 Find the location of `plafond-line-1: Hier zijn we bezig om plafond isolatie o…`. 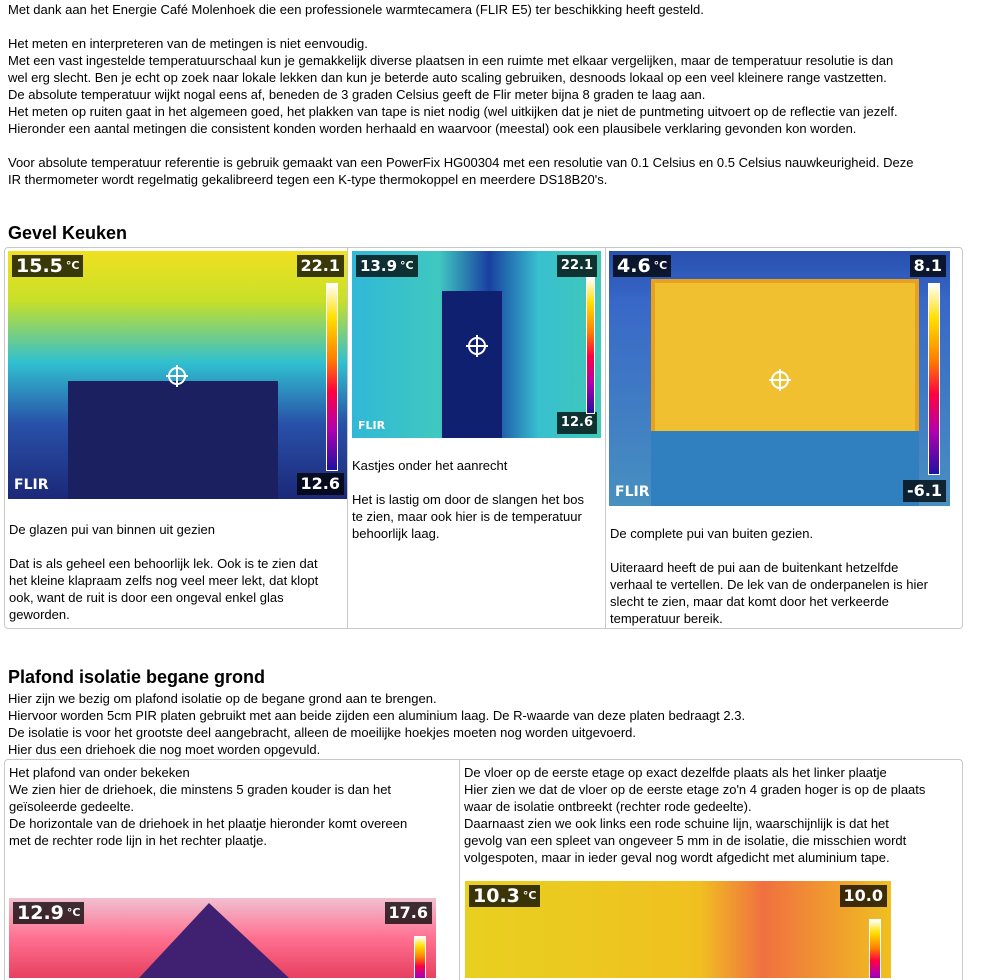

plafond-line-1: Hier zijn we bezig om plafond isolatie o… is located at coordinates (222, 698).